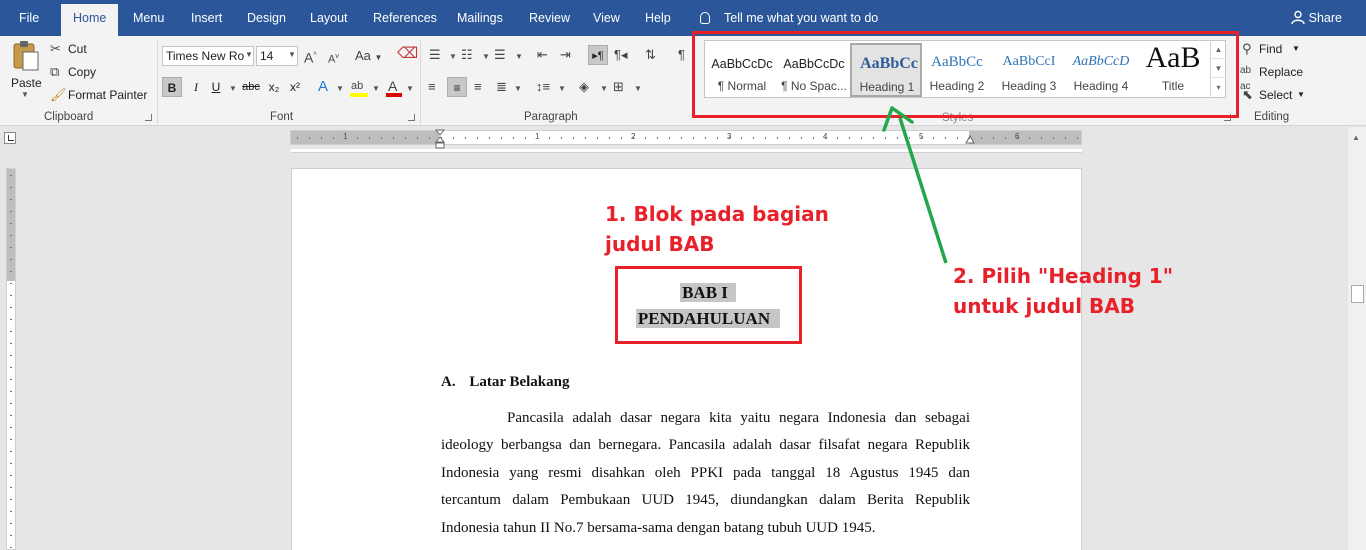 This screenshot has width=1366, height=550. I want to click on tab-insert: Insert, so click(206, 18).